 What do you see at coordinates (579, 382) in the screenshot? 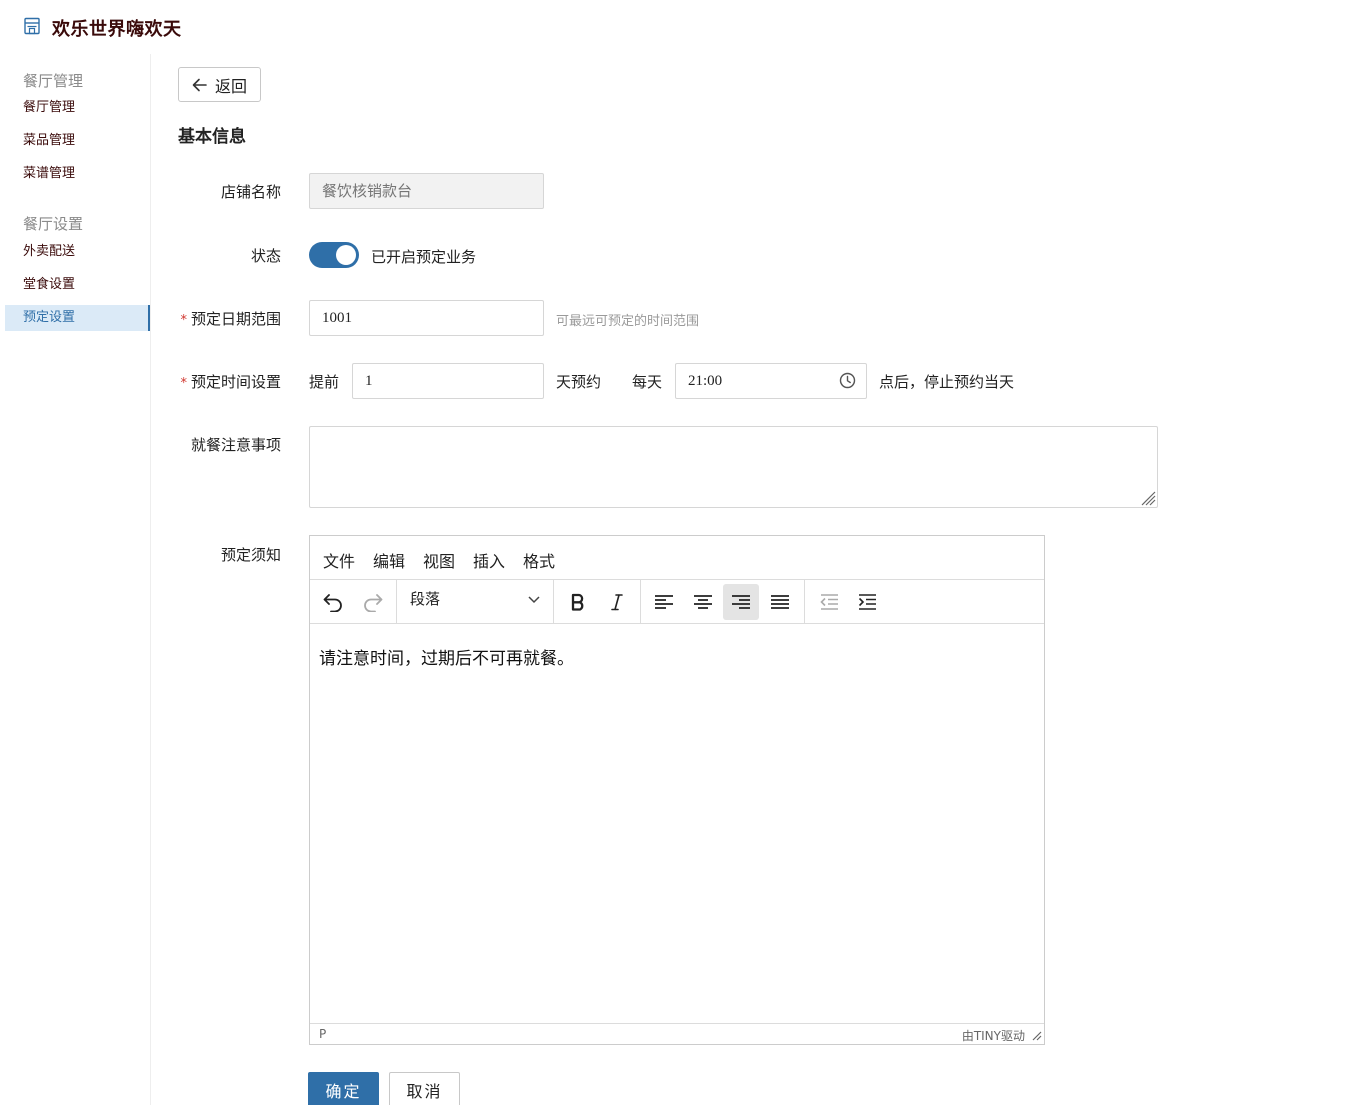
I see `days-suffix: 天预约` at bounding box center [579, 382].